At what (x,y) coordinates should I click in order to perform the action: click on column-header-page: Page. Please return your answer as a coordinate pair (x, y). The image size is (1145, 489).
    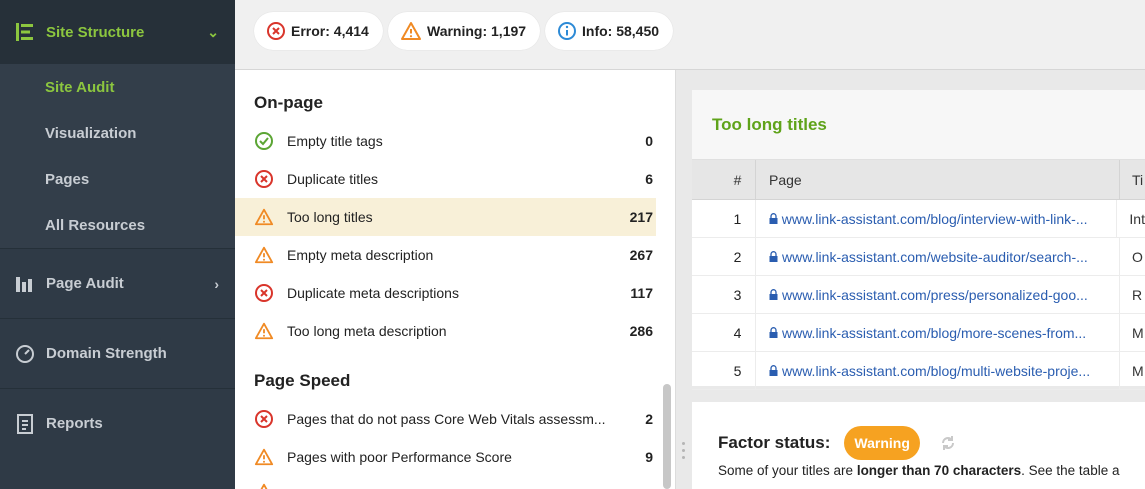
    Looking at the image, I should click on (937, 179).